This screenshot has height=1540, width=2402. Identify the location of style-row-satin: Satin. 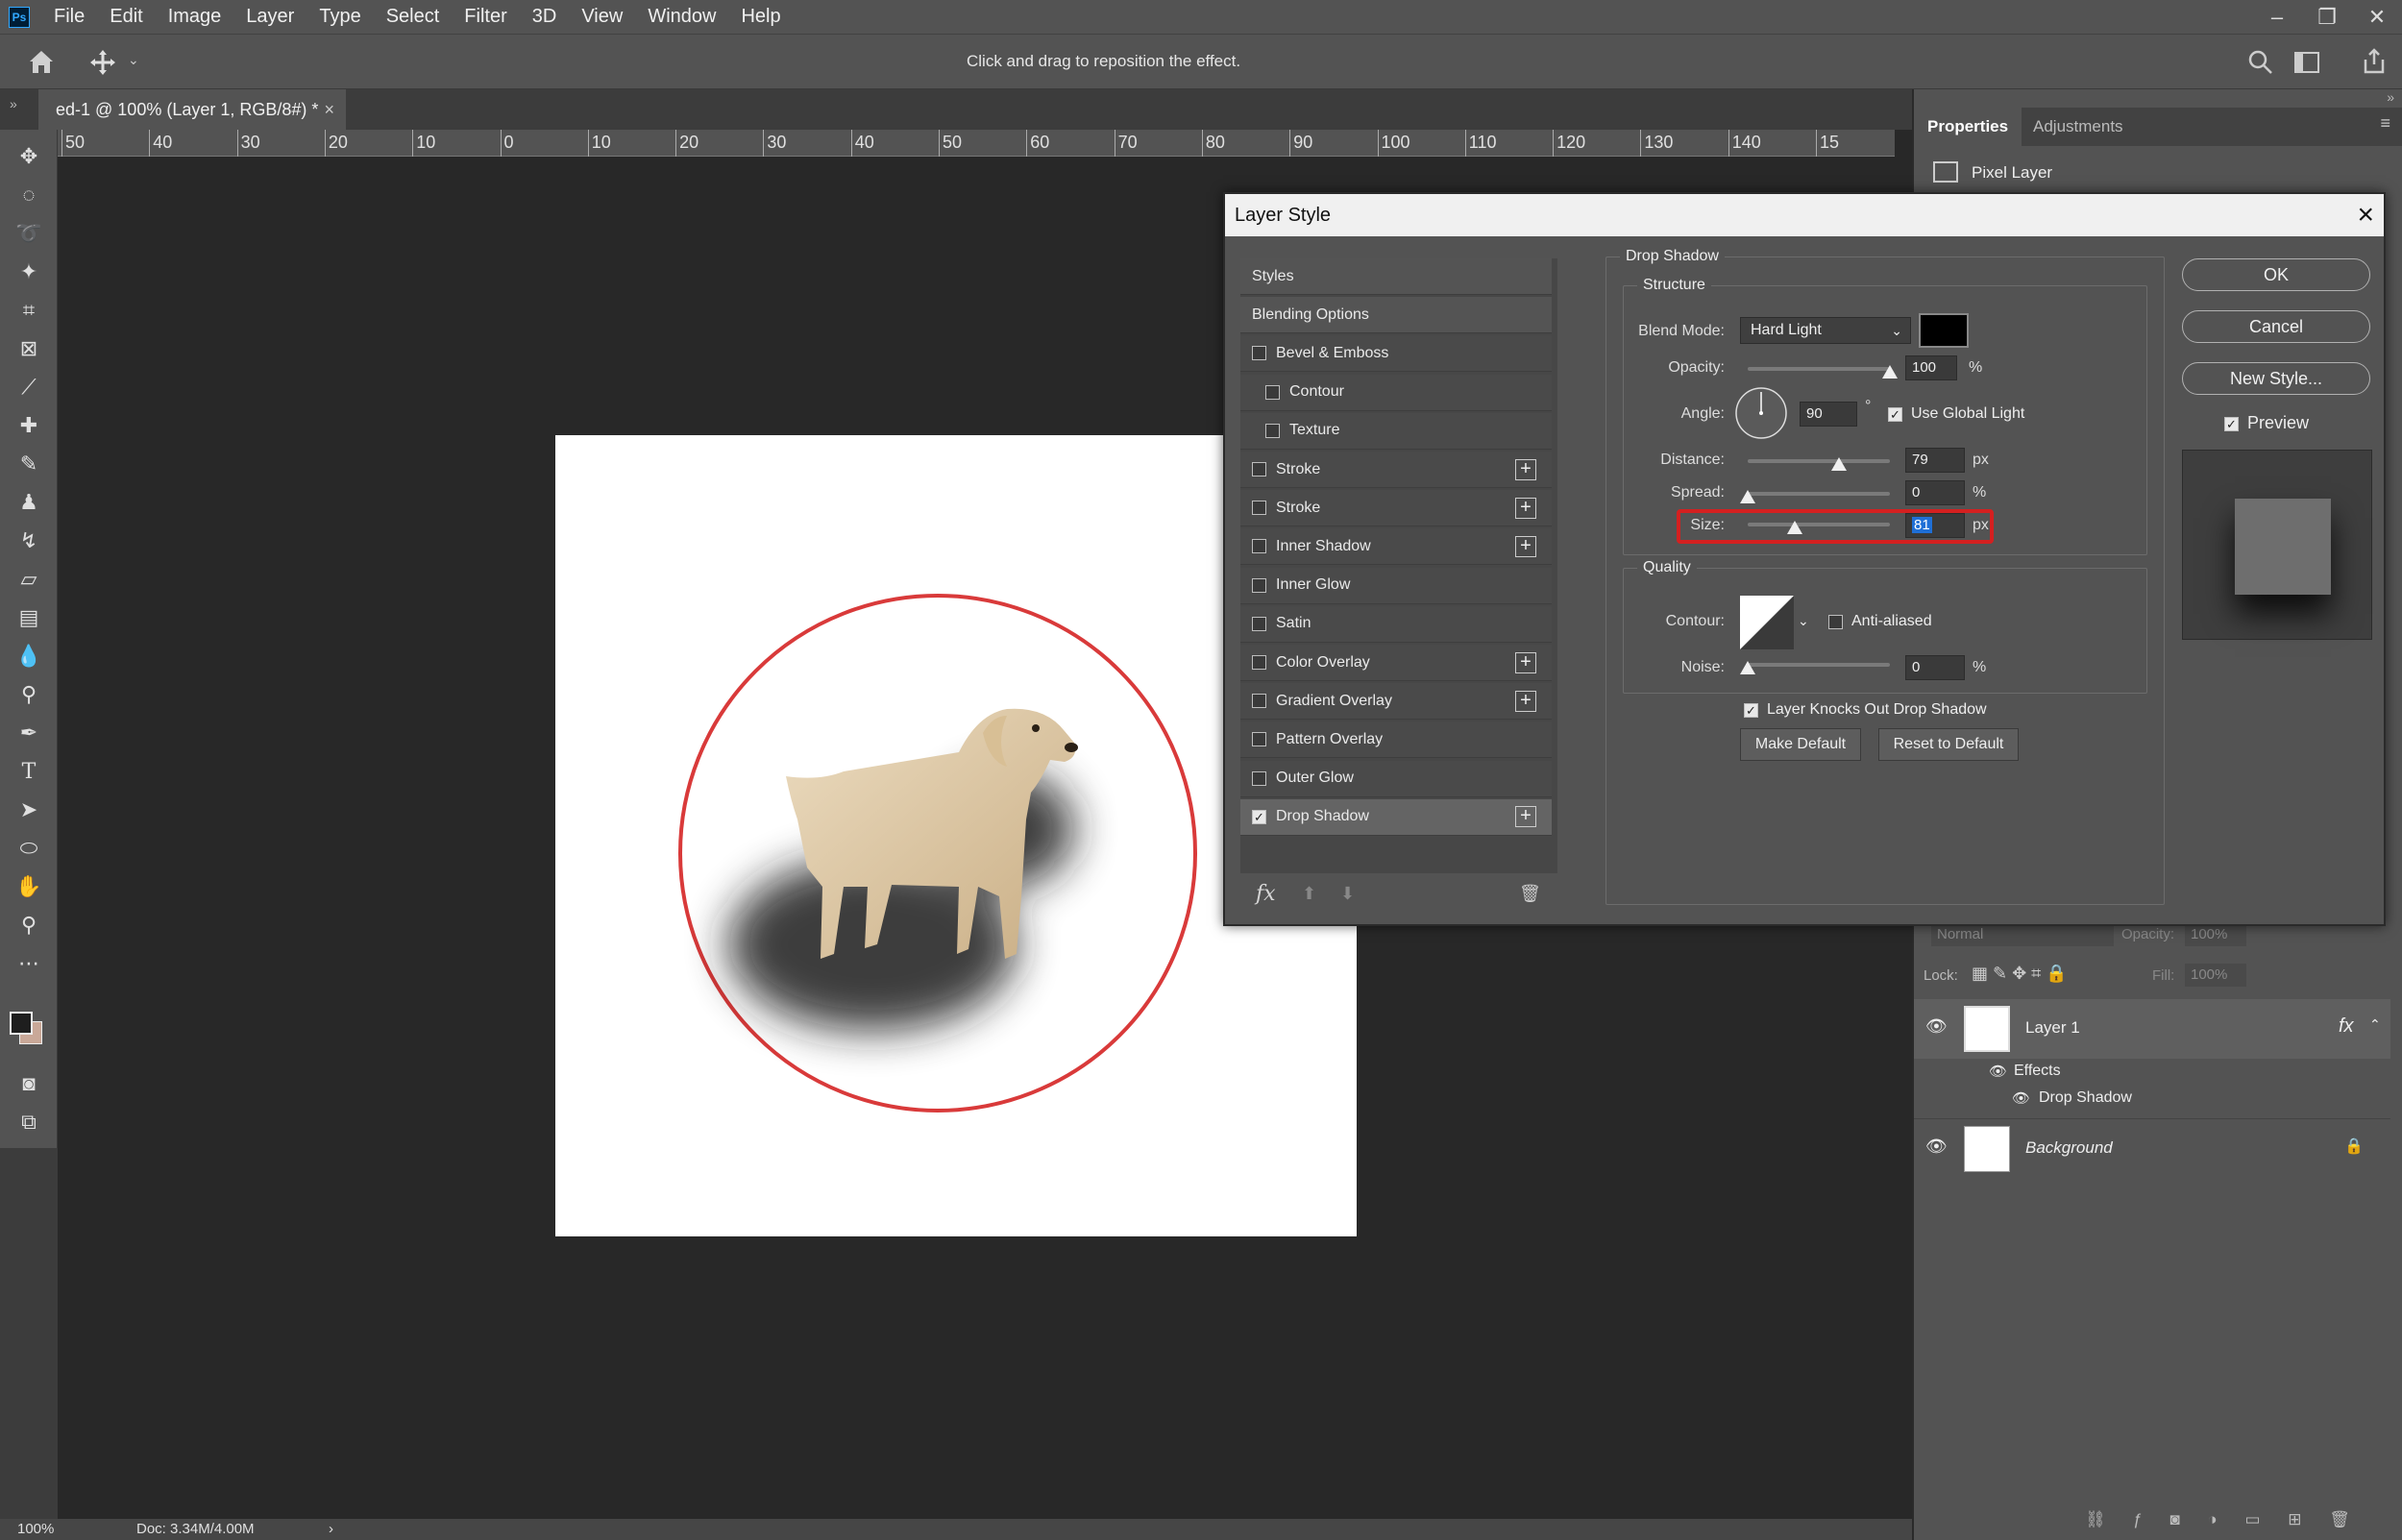
(1396, 624).